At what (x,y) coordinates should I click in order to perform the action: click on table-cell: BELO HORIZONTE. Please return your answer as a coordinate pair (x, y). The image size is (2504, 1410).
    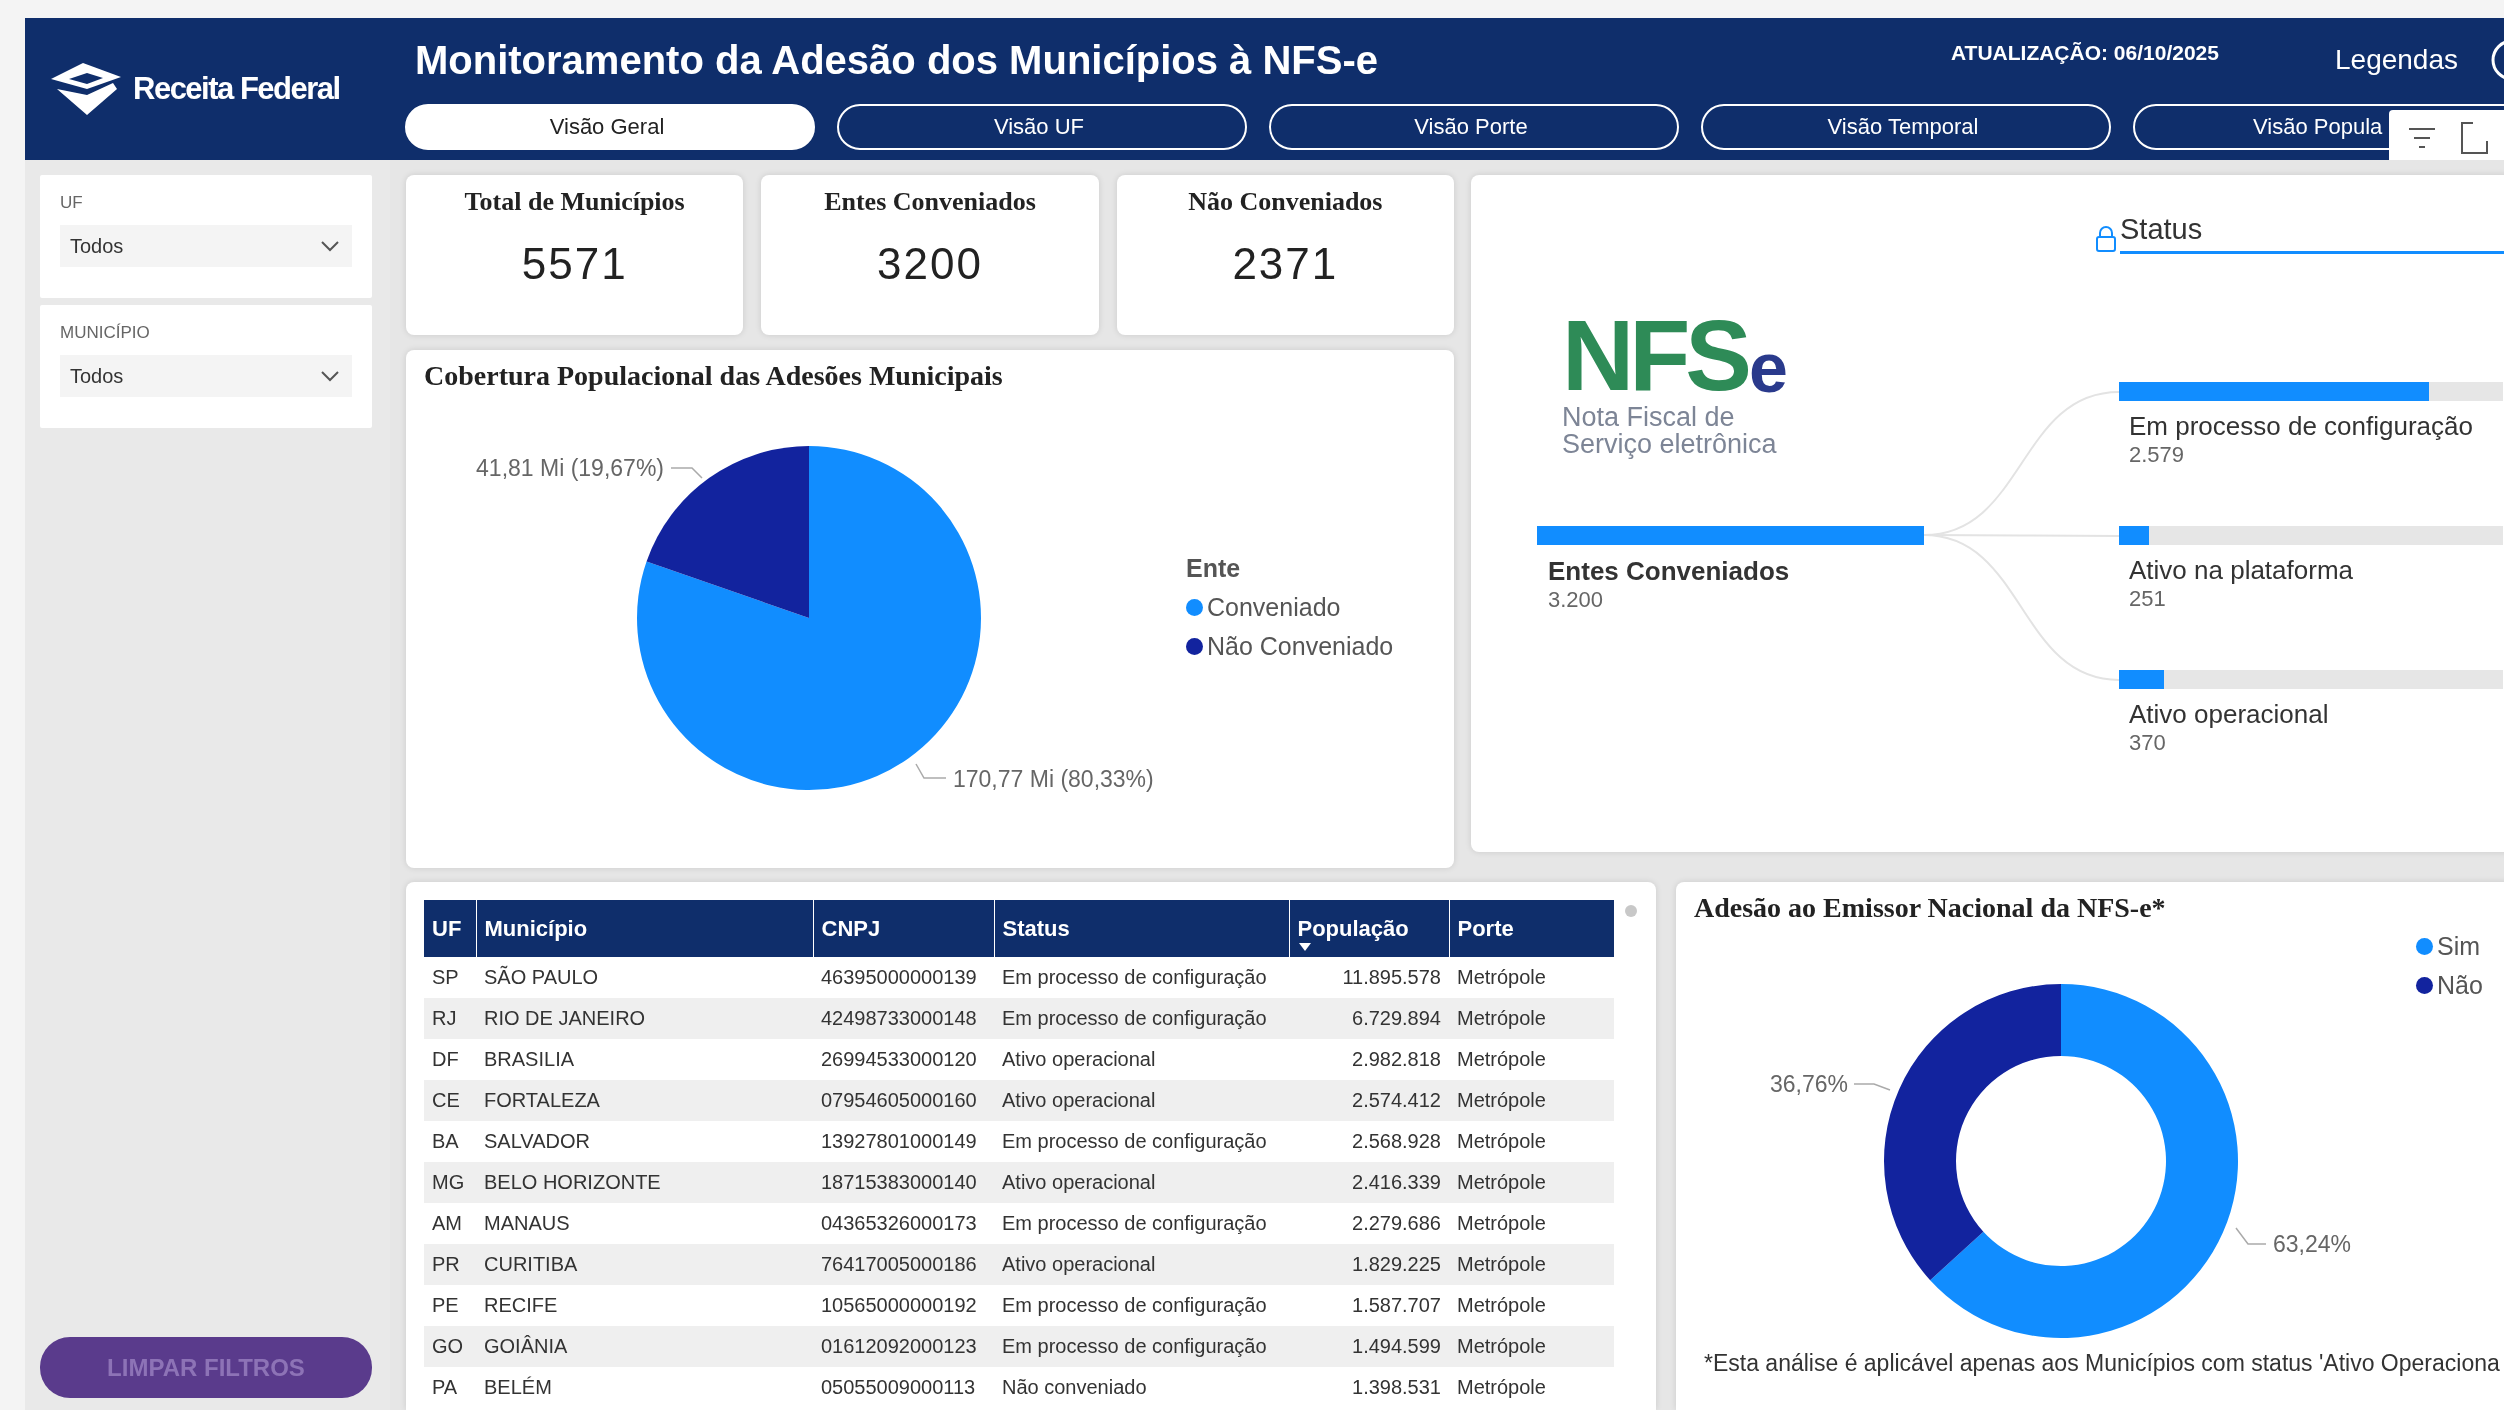
    Looking at the image, I should click on (644, 1182).